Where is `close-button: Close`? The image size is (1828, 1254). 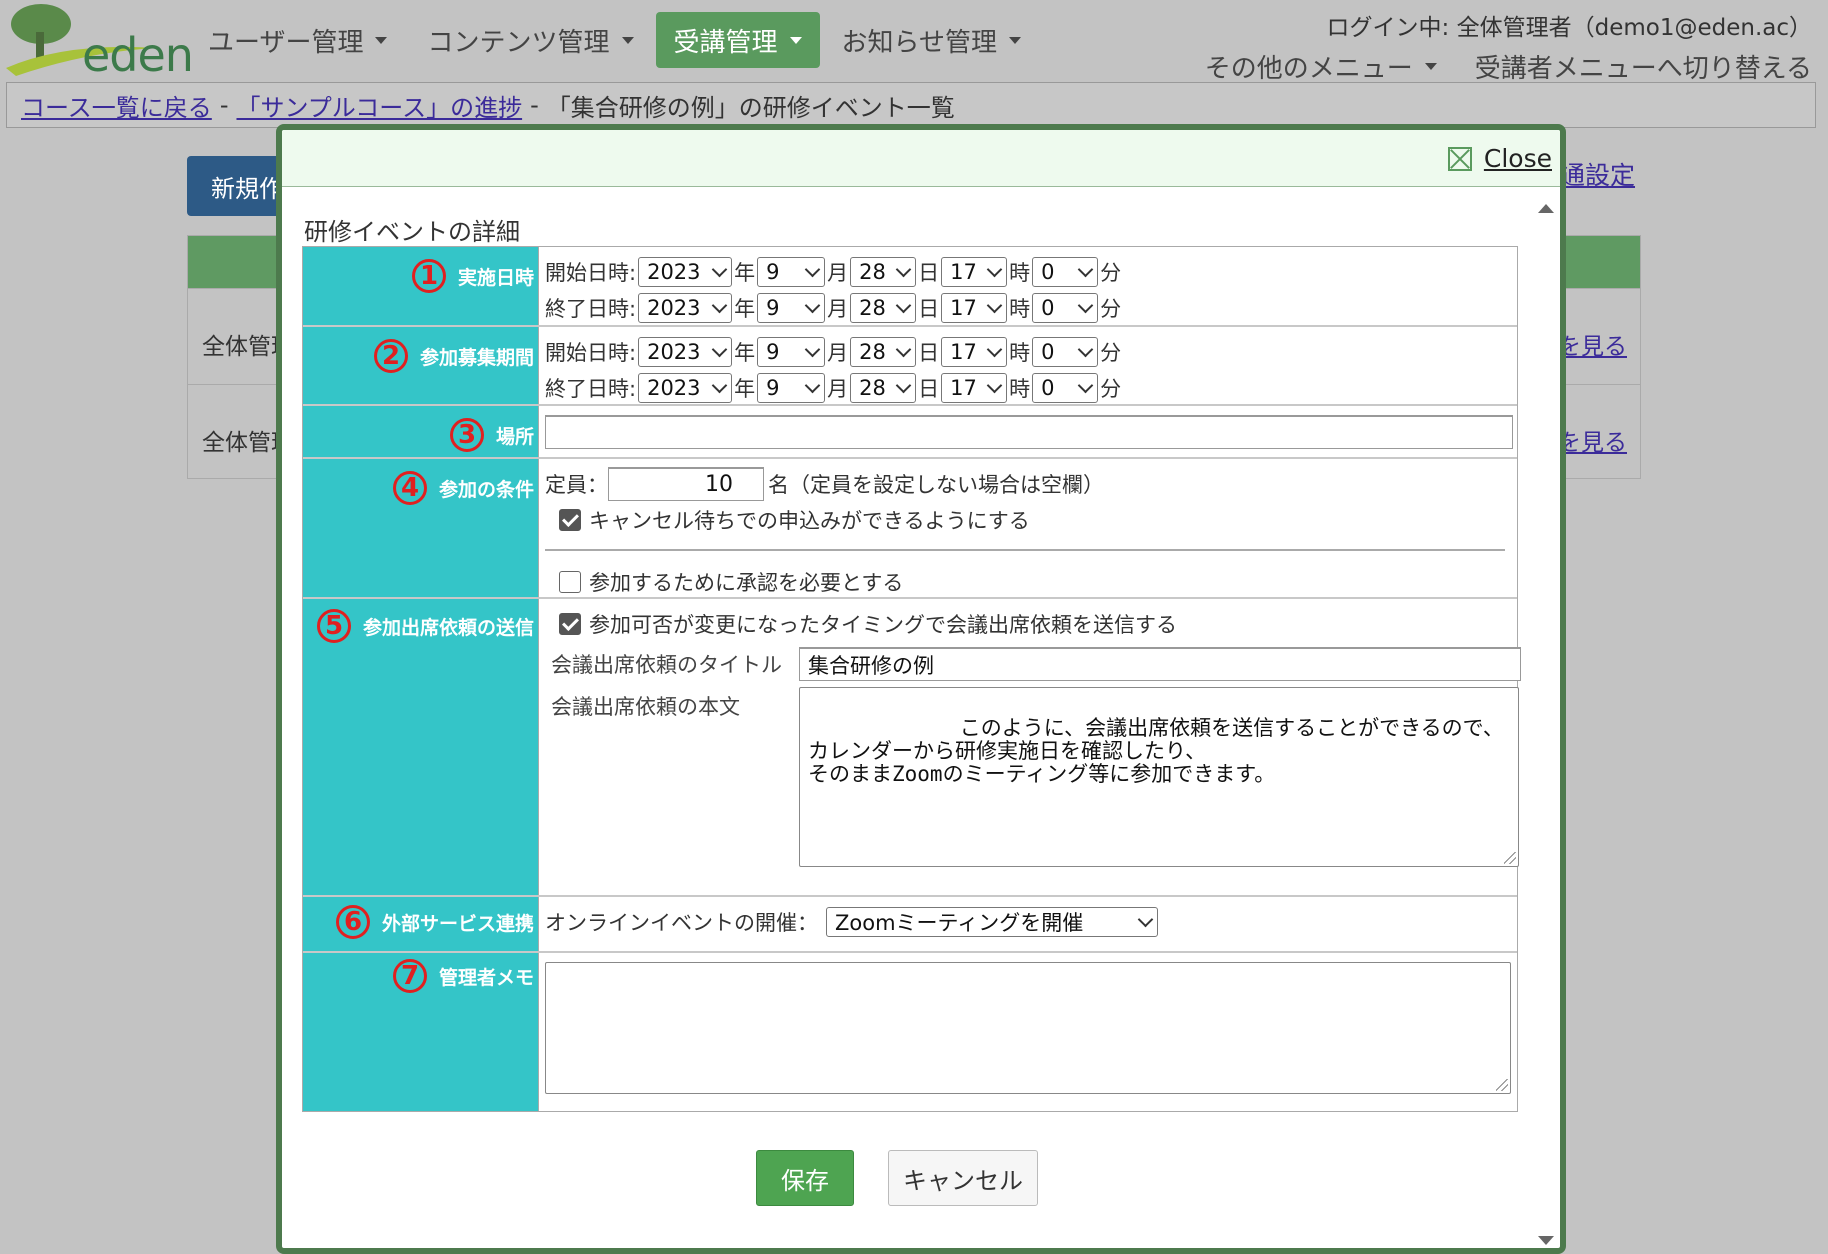 close-button: Close is located at coordinates (1499, 158).